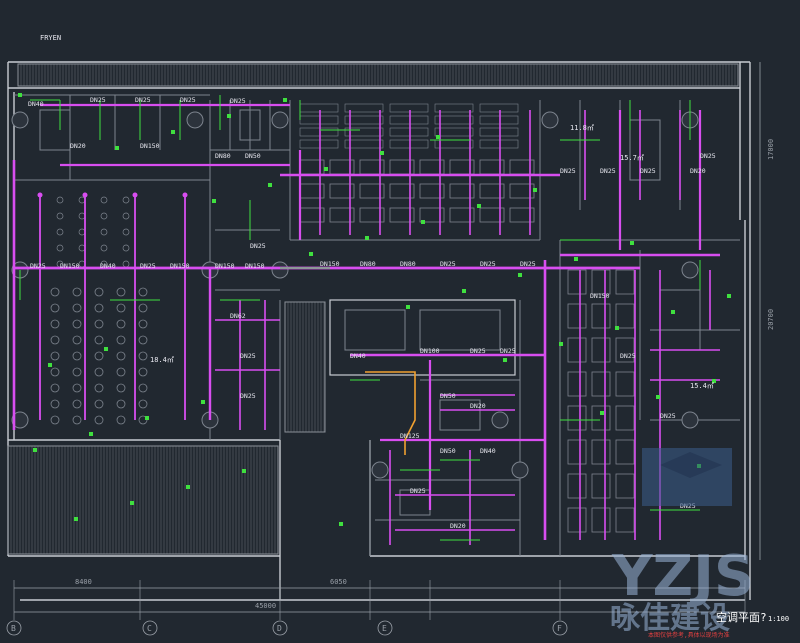 The height and width of the screenshot is (643, 800). What do you see at coordinates (778, 619) in the screenshot?
I see `drawing-scale: 1:100` at bounding box center [778, 619].